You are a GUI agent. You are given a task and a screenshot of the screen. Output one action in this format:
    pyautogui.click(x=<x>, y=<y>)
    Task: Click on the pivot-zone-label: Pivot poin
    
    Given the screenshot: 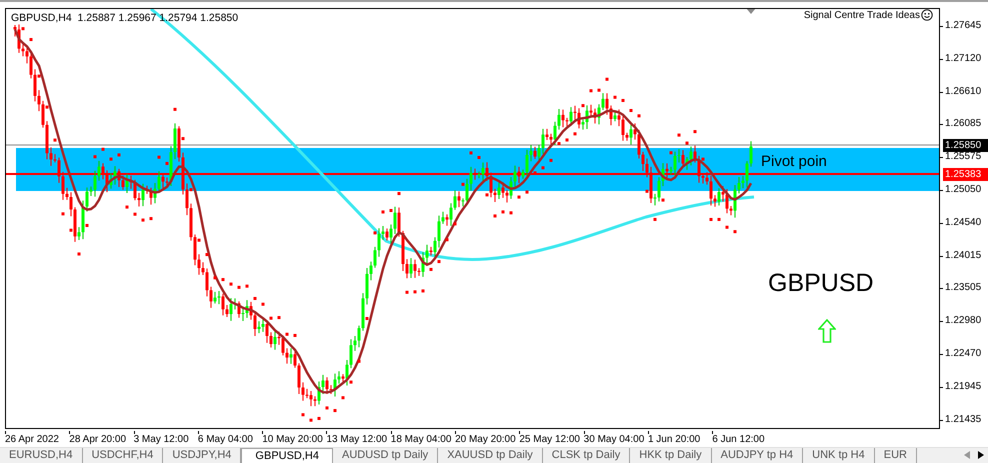 What is the action you would take?
    pyautogui.click(x=794, y=161)
    